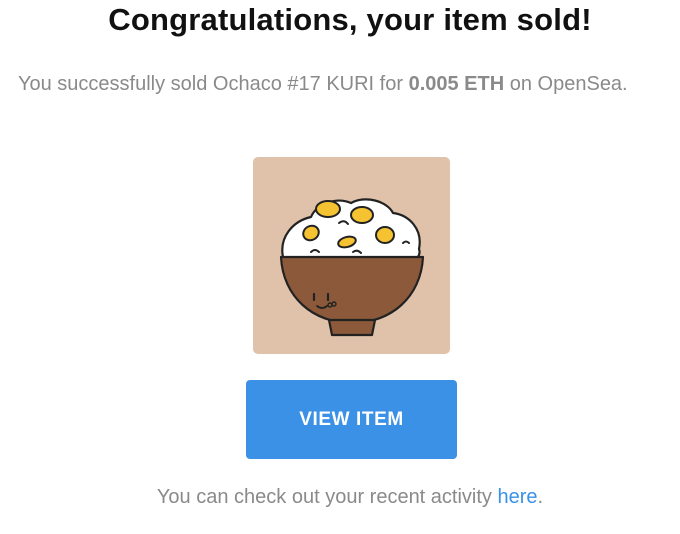 The width and height of the screenshot is (680, 534). What do you see at coordinates (327, 497) in the screenshot?
I see `activity-prefix: You can check out your recent activity` at bounding box center [327, 497].